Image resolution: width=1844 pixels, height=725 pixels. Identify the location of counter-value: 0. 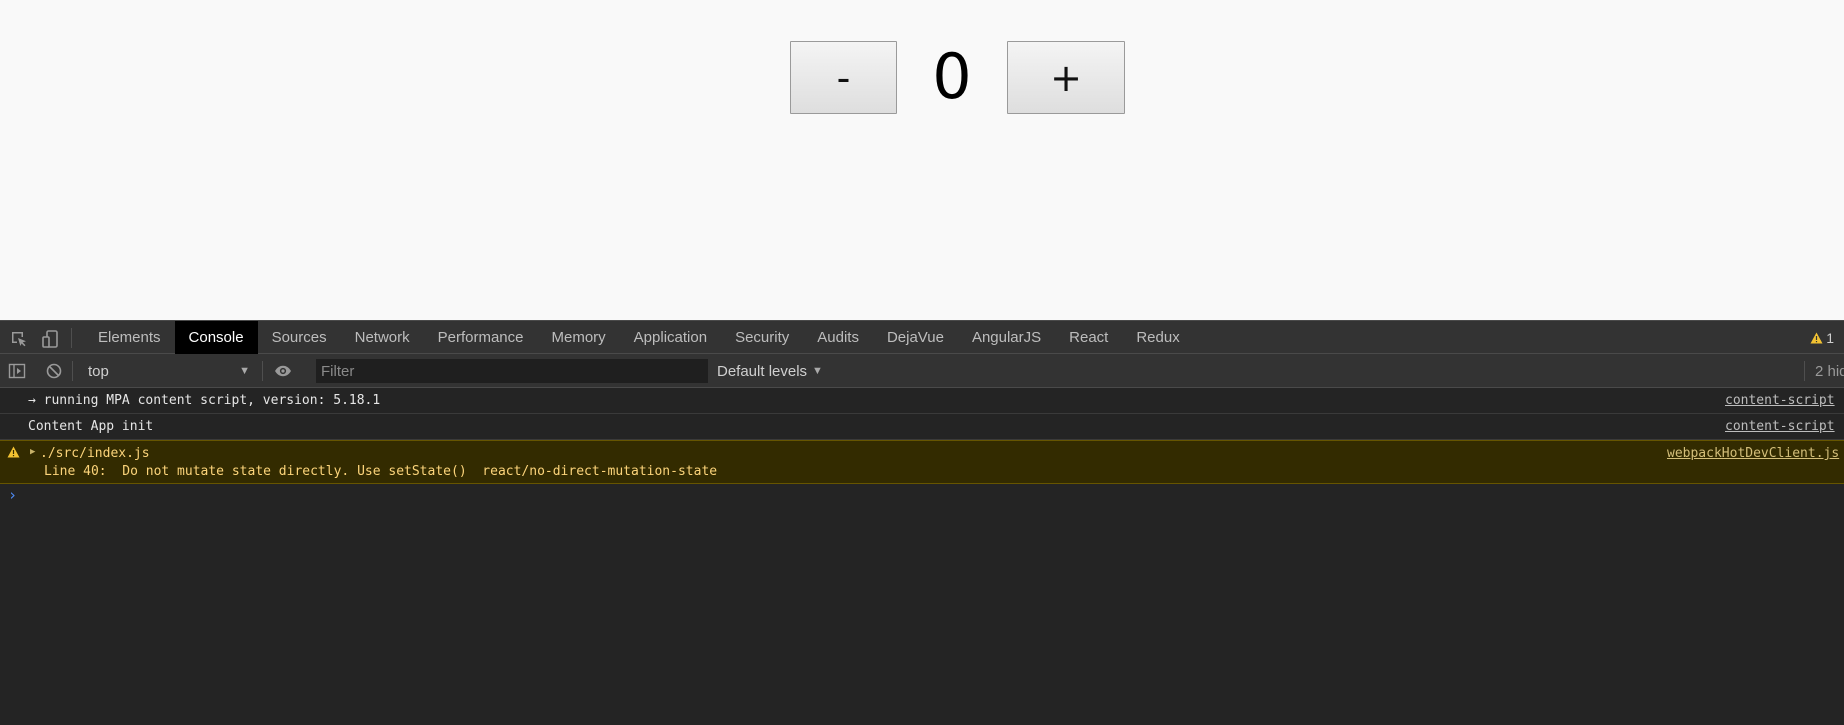
(952, 76).